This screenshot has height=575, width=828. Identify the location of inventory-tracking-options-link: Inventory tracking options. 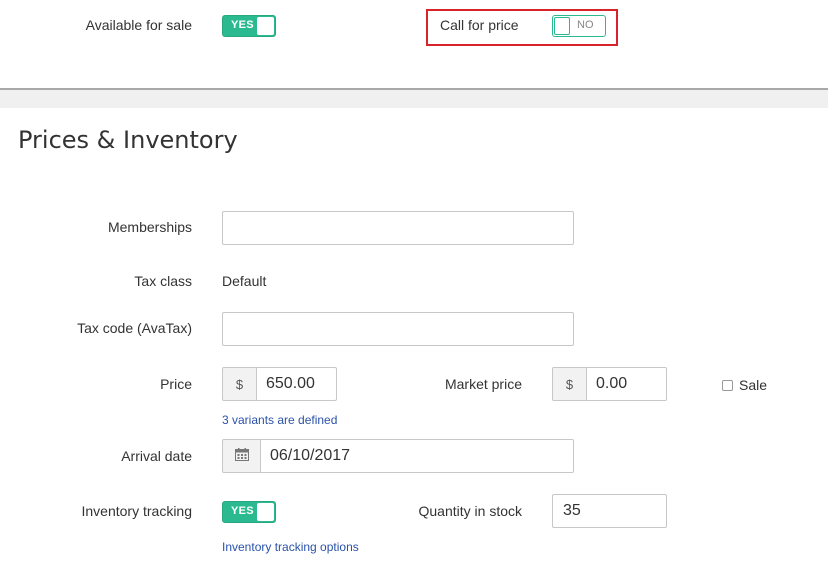
(290, 547).